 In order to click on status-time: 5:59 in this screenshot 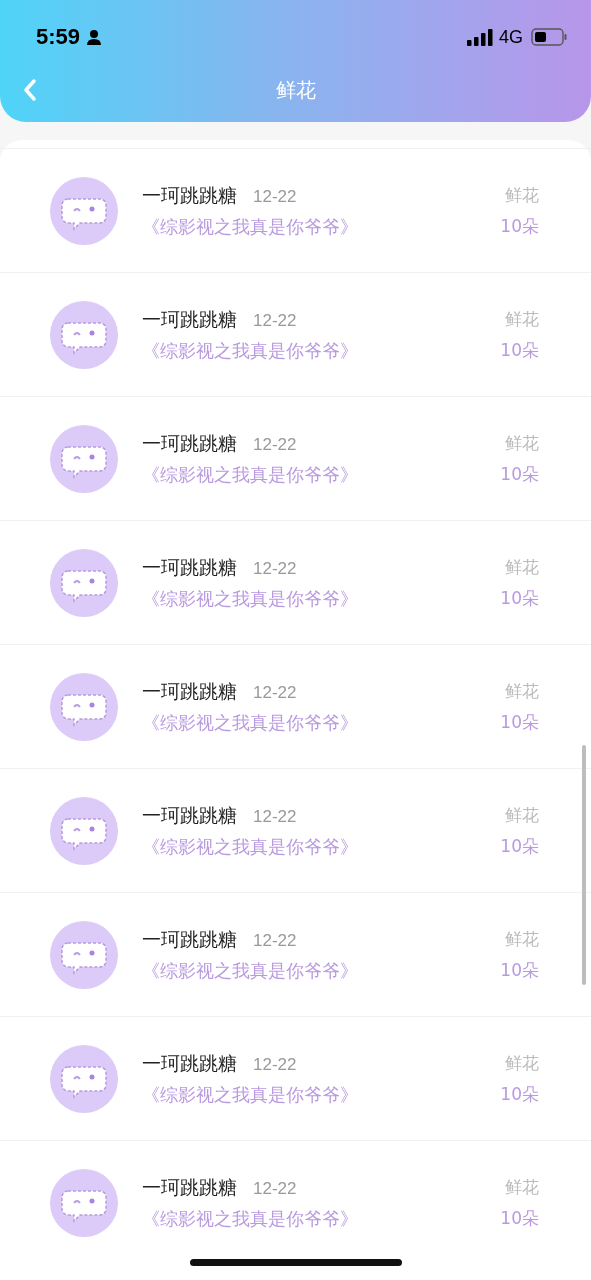, I will do `click(58, 37)`.